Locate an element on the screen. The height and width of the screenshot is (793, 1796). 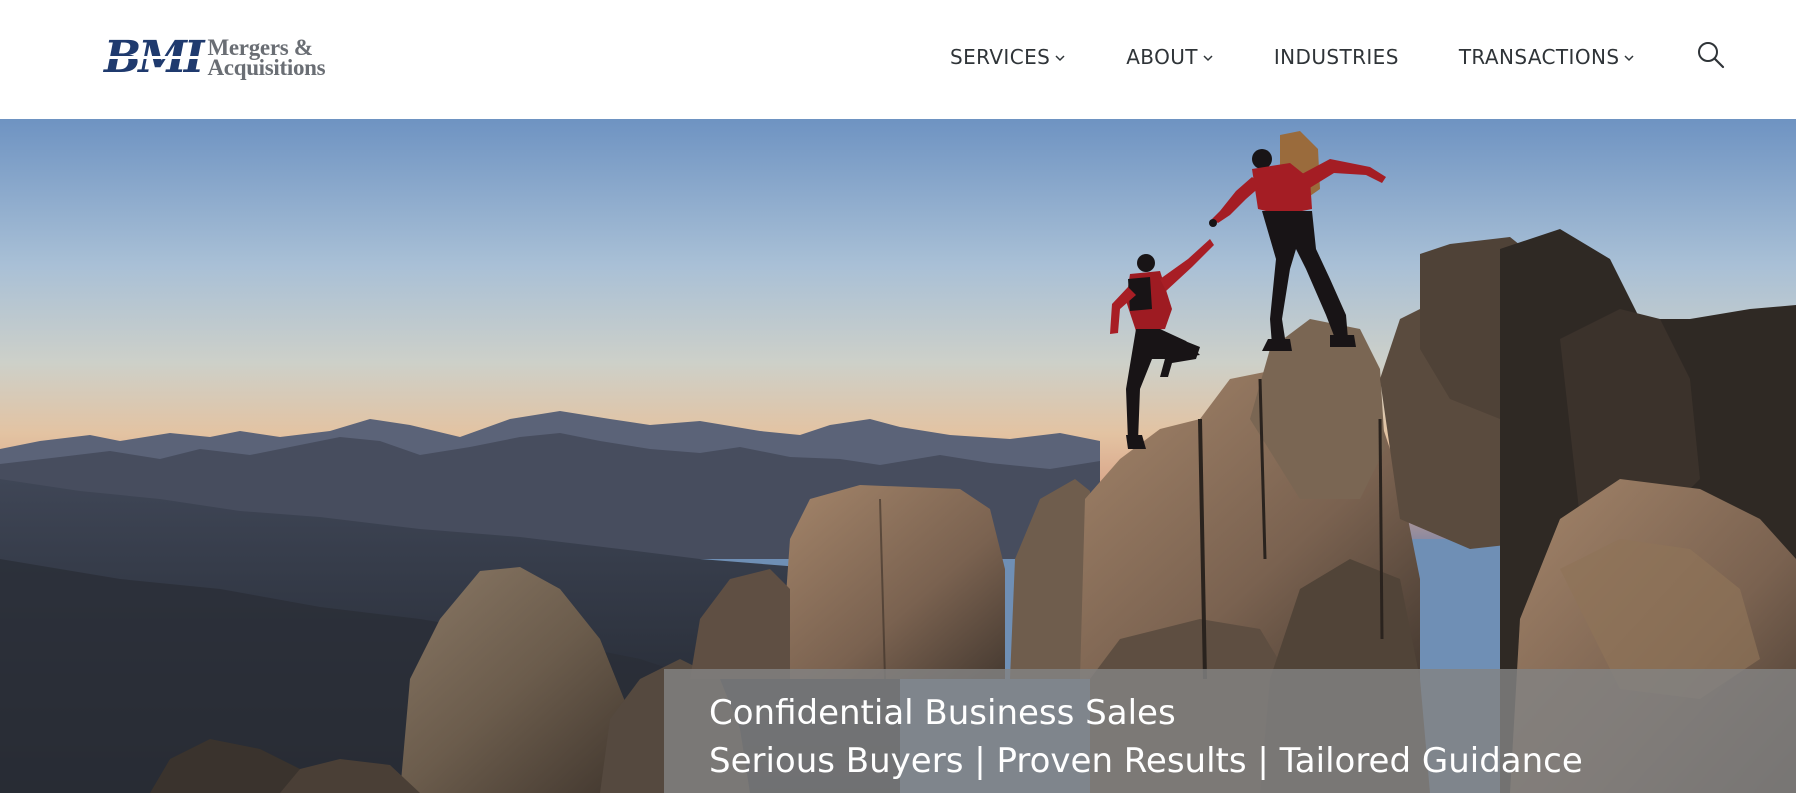
nav-item-services: SERVICES is located at coordinates (1008, 57).